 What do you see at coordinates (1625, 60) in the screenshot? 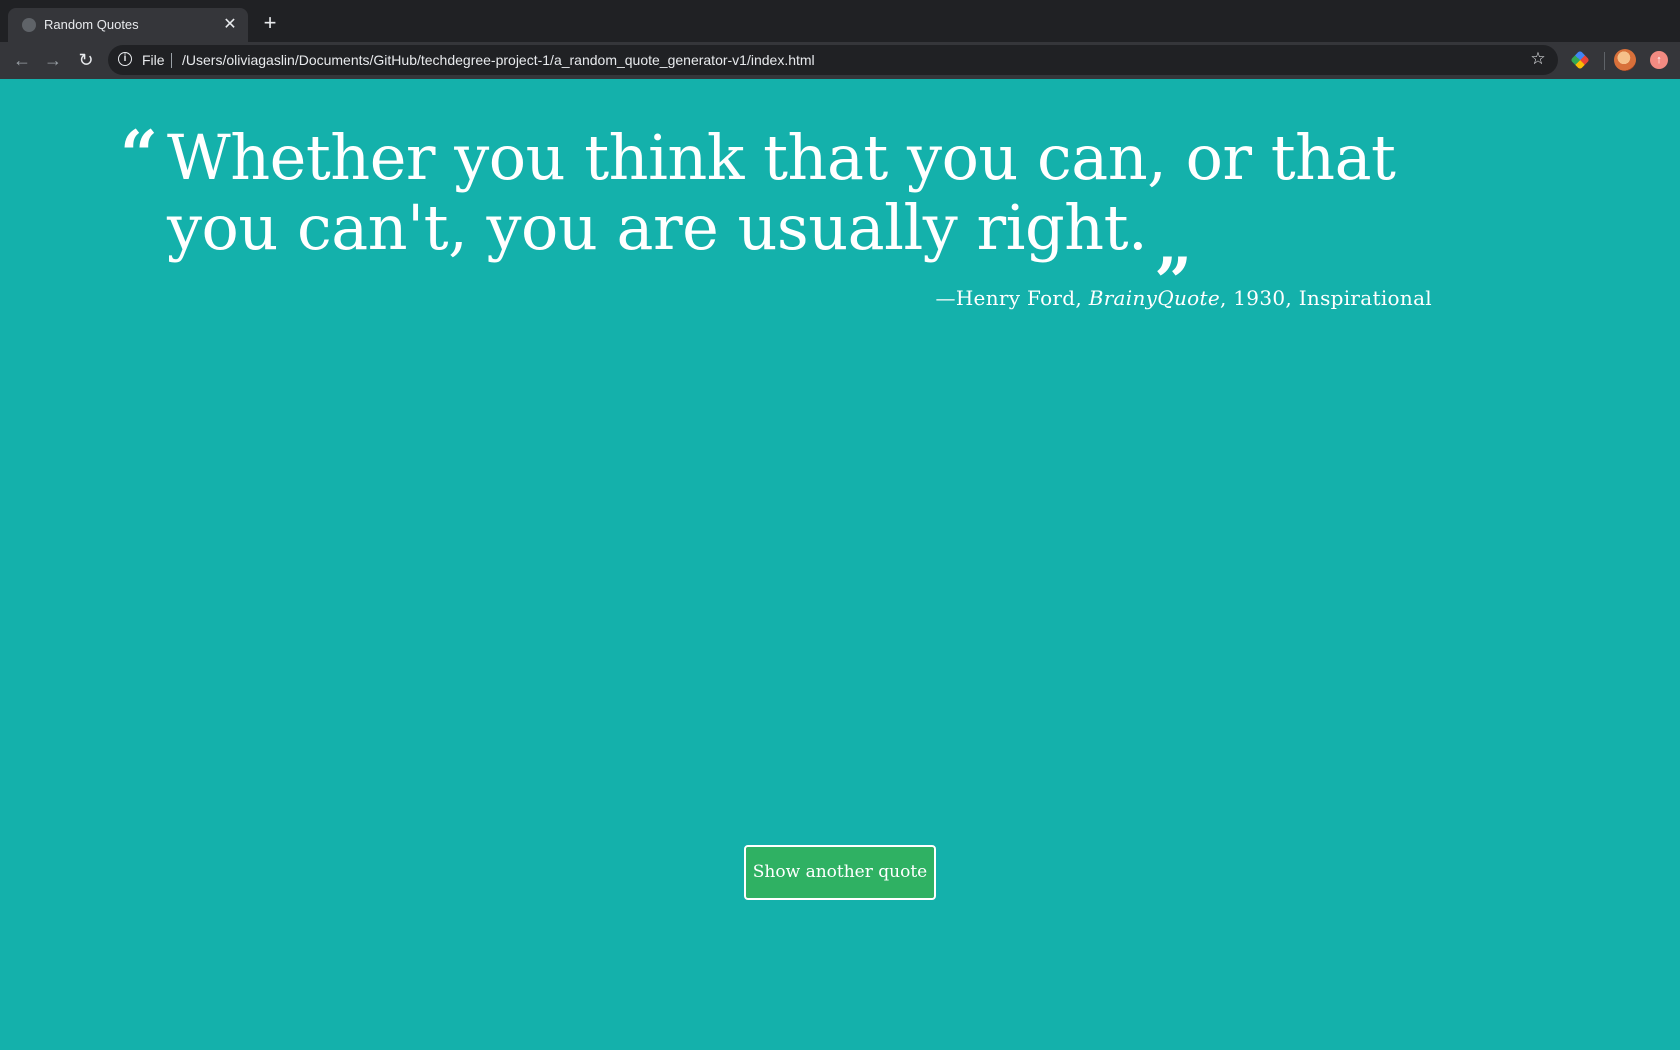
I see `avatar-icon` at bounding box center [1625, 60].